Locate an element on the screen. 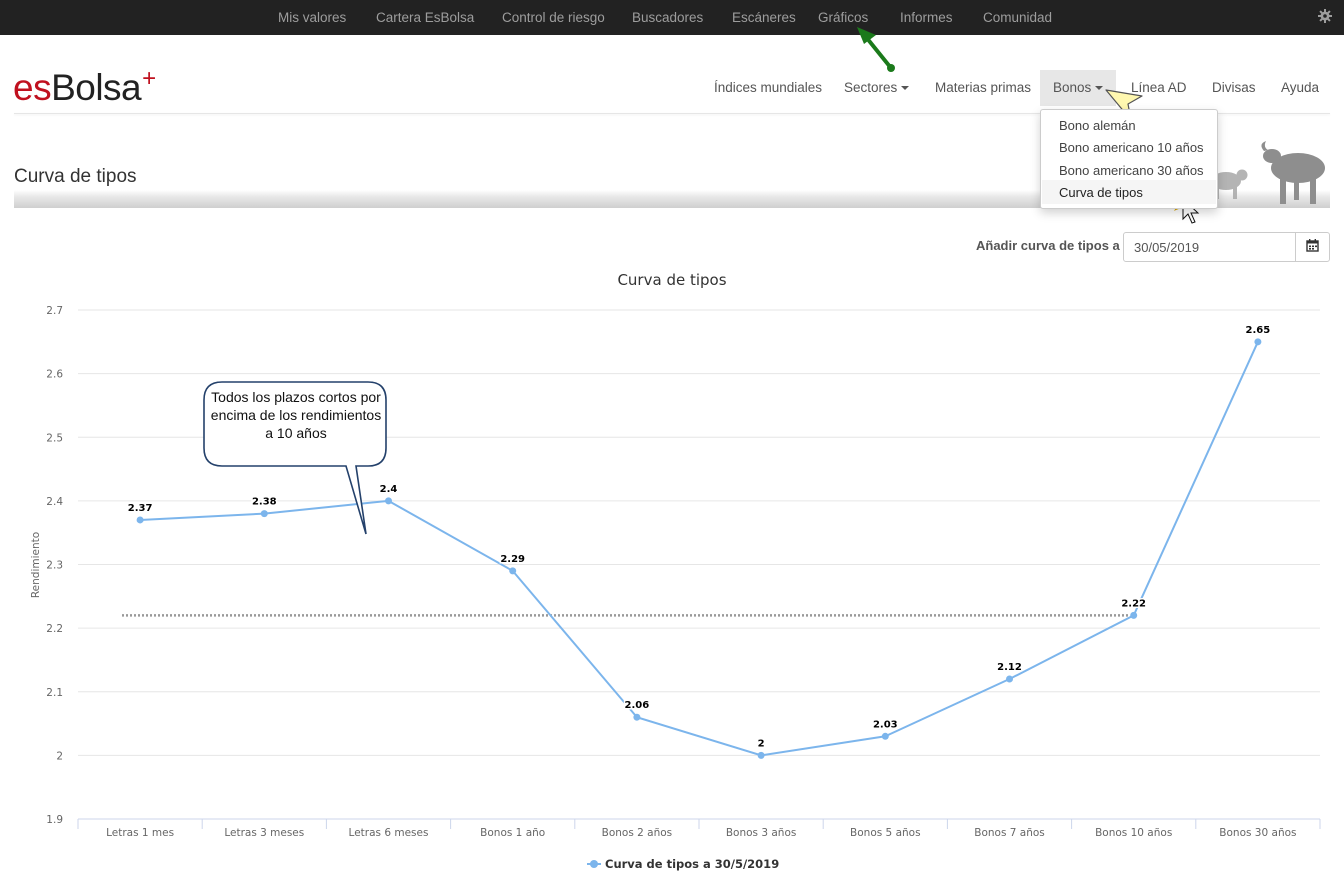 The image size is (1344, 876). y-tick-label: 2.7 is located at coordinates (54, 311).